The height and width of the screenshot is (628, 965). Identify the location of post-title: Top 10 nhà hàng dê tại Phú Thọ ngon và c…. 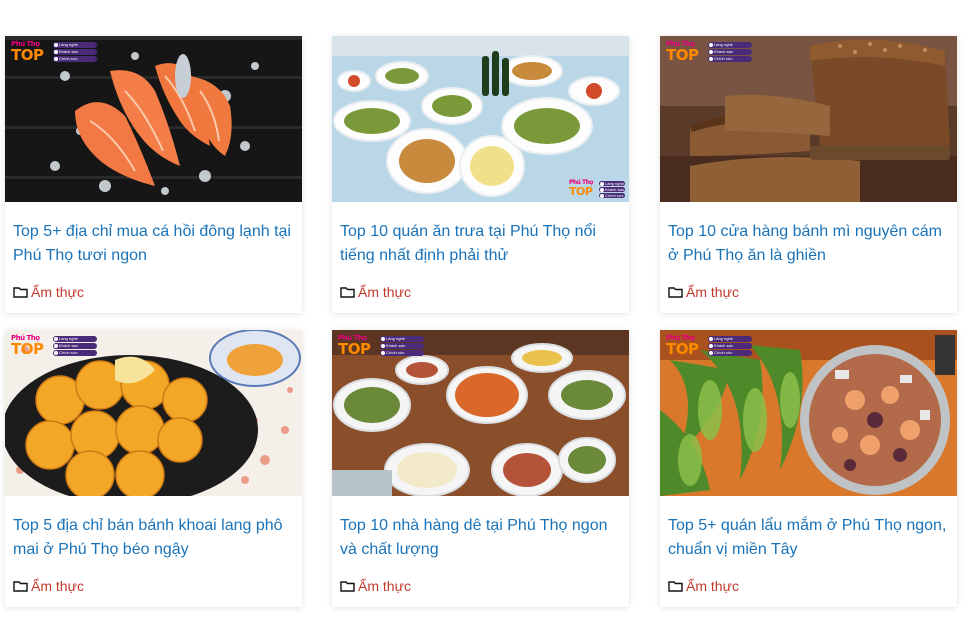
(482, 538).